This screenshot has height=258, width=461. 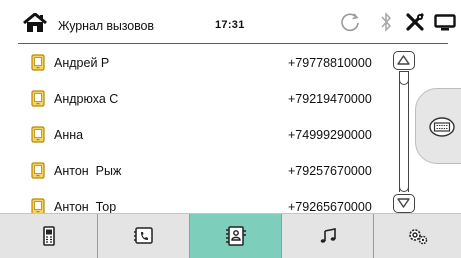 I want to click on scroll-up-button, so click(x=404, y=60).